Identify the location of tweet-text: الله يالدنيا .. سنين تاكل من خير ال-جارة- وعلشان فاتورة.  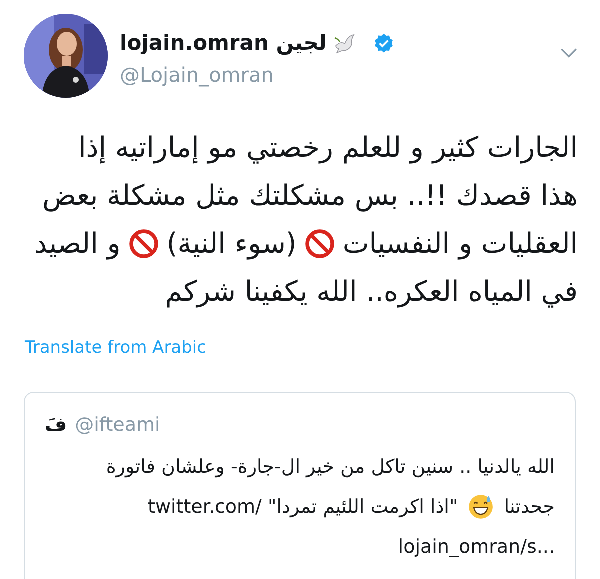
(330, 467).